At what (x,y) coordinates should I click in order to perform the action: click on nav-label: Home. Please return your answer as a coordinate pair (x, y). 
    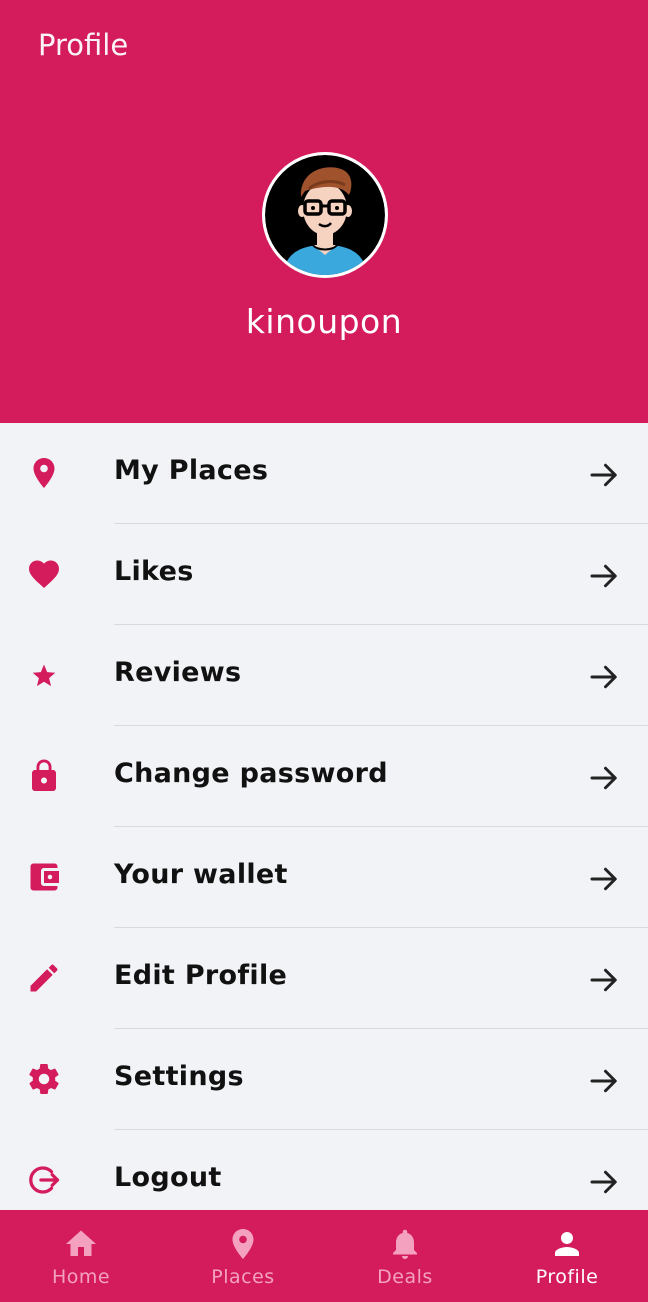
    Looking at the image, I should click on (81, 1277).